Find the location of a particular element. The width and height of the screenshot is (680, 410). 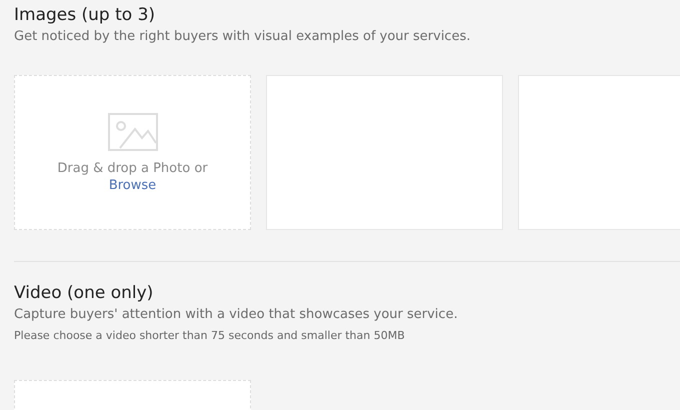

browse-link: Browse is located at coordinates (132, 185).